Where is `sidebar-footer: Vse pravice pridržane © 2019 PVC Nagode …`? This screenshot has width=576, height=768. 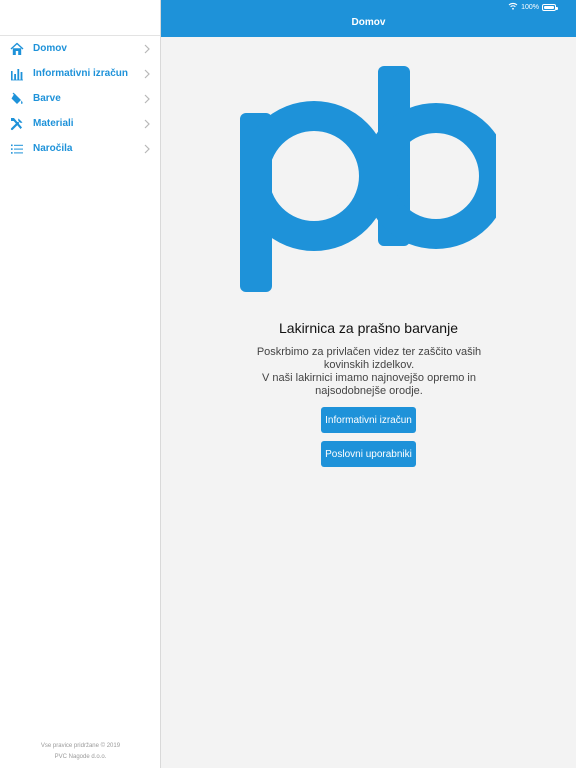
sidebar-footer: Vse pravice pridržane © 2019 PVC Nagode … is located at coordinates (80, 752).